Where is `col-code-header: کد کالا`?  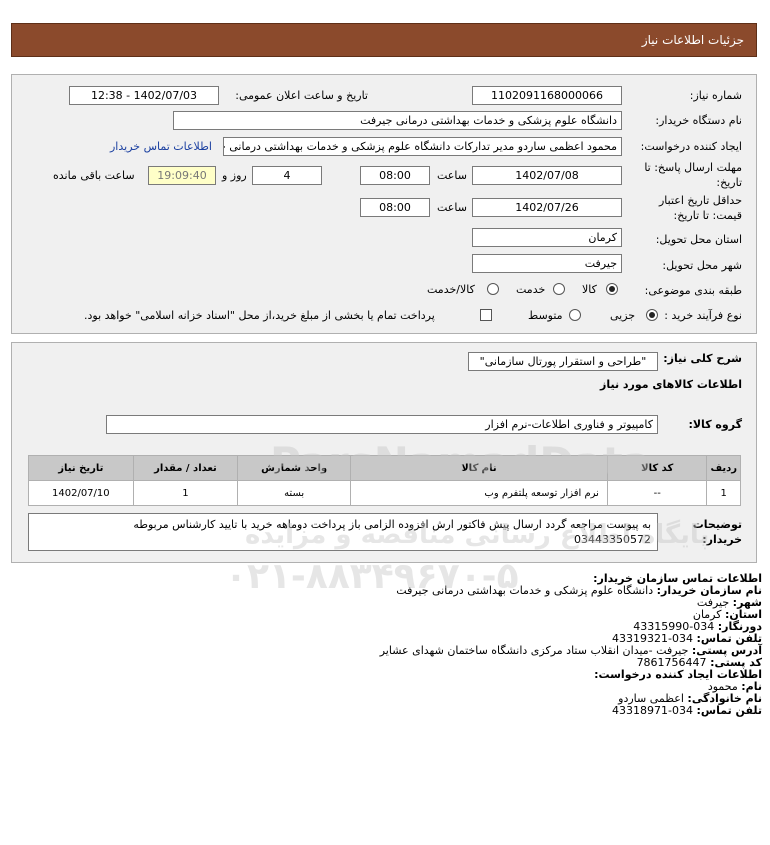
col-code-header: کد کالا is located at coordinates (657, 468).